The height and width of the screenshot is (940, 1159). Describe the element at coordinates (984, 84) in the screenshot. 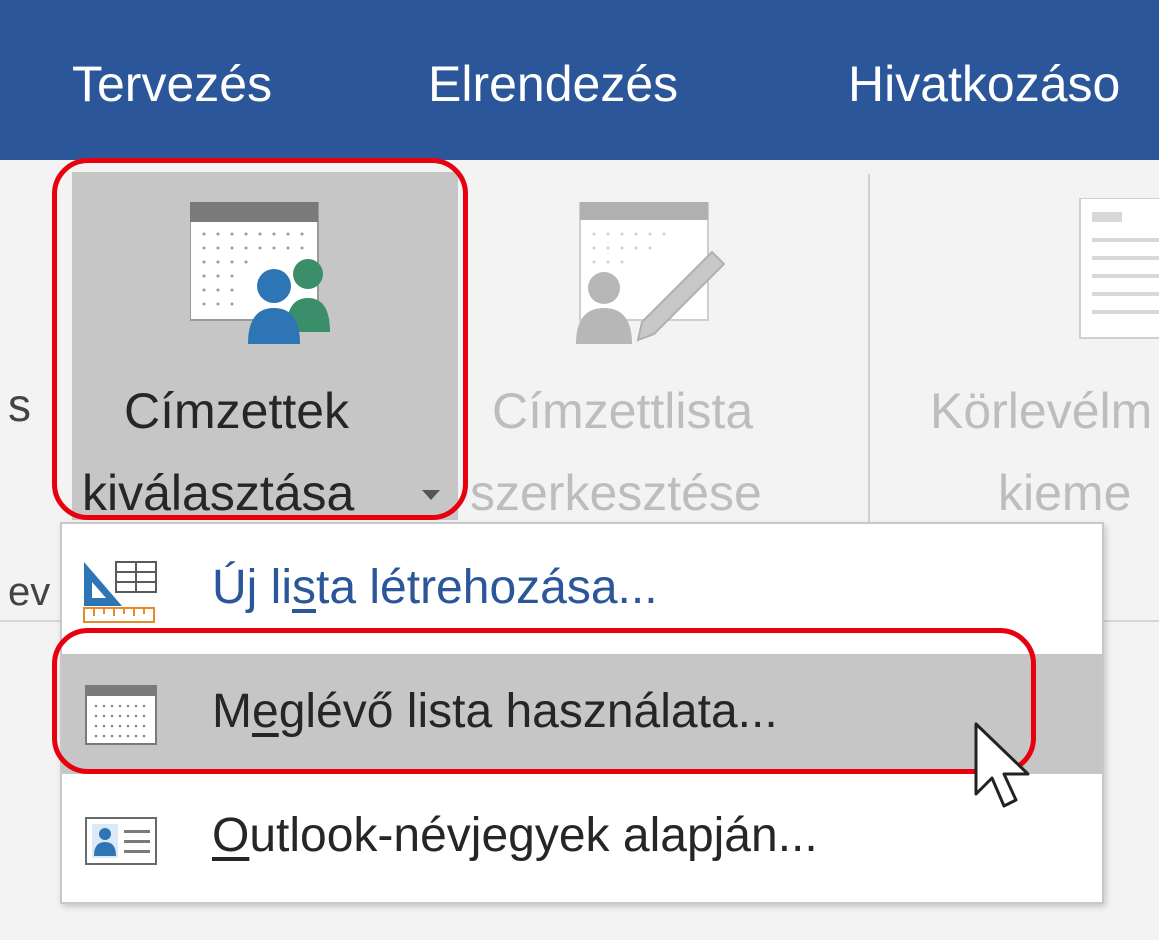

I see `tab-references: Hivatkozáso` at that location.